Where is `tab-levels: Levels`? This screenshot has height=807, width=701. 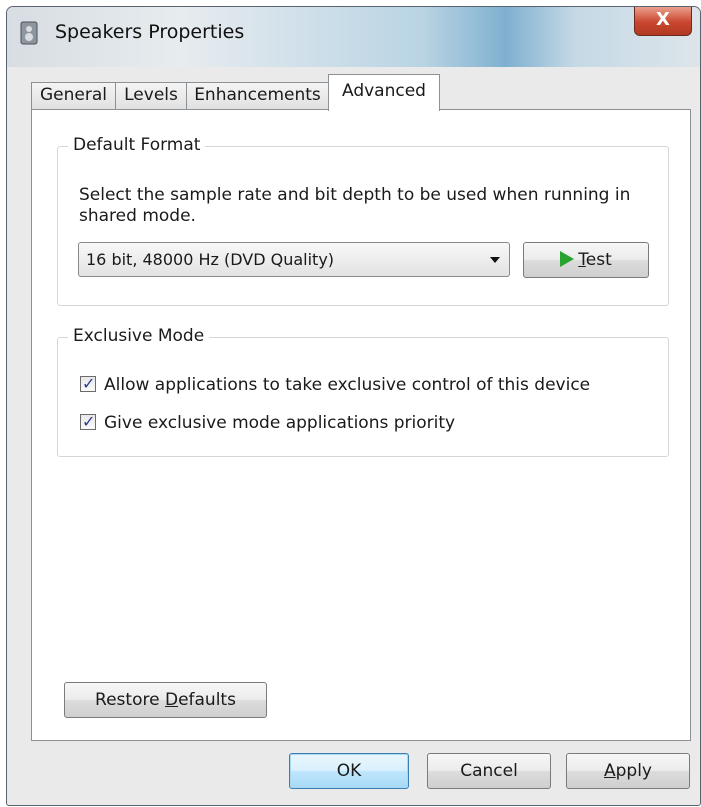
tab-levels: Levels is located at coordinates (151, 95).